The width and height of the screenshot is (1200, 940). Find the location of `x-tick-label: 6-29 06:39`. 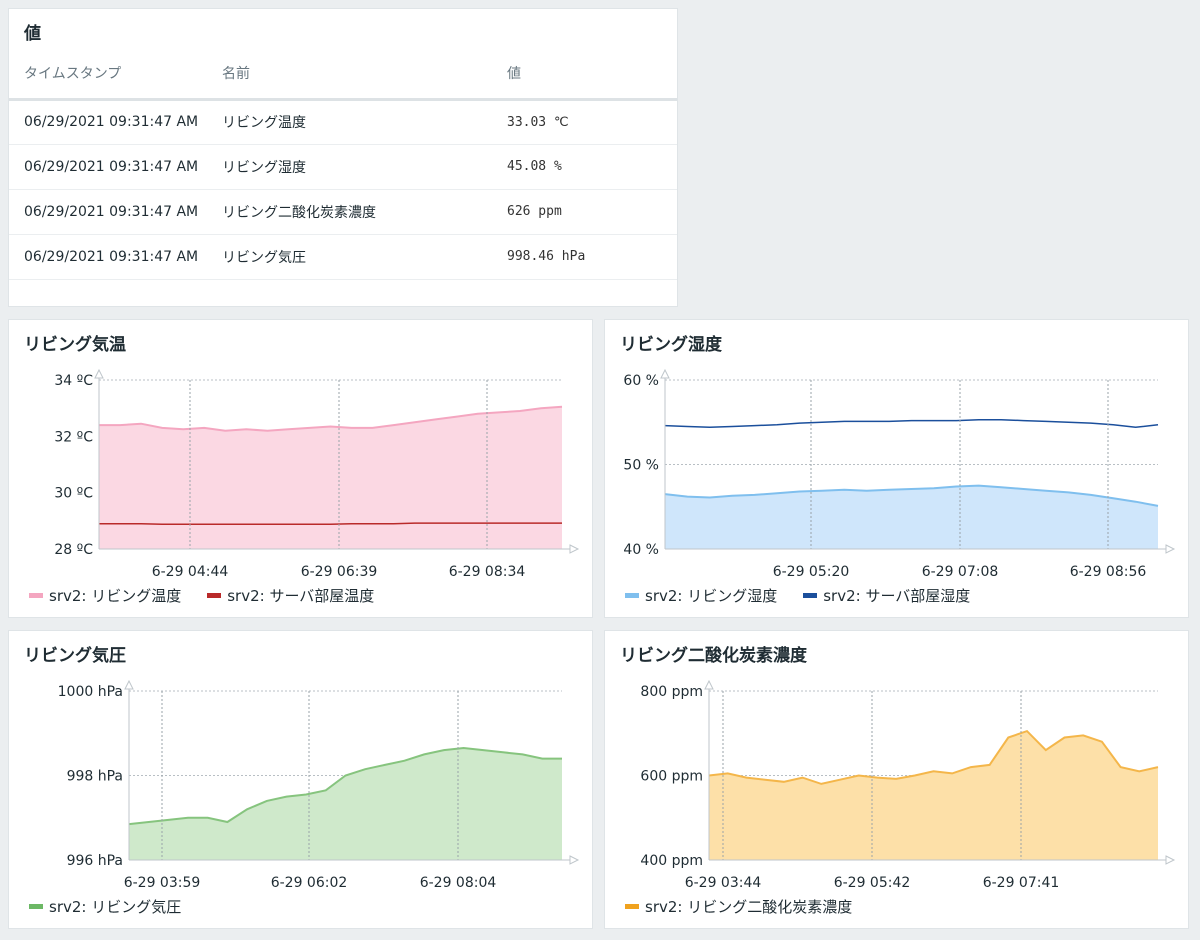

x-tick-label: 6-29 06:39 is located at coordinates (339, 572).